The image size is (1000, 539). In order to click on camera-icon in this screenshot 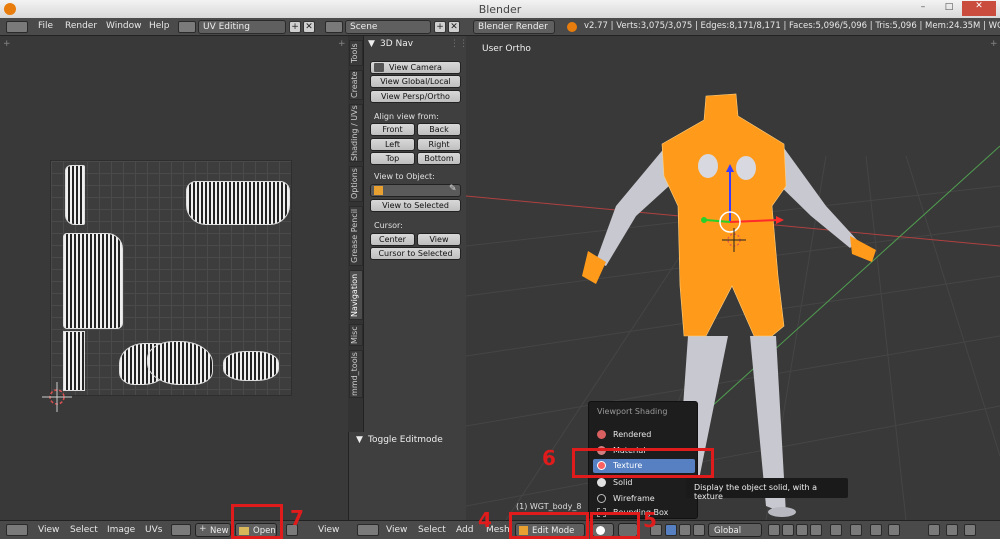, I will do `click(379, 67)`.